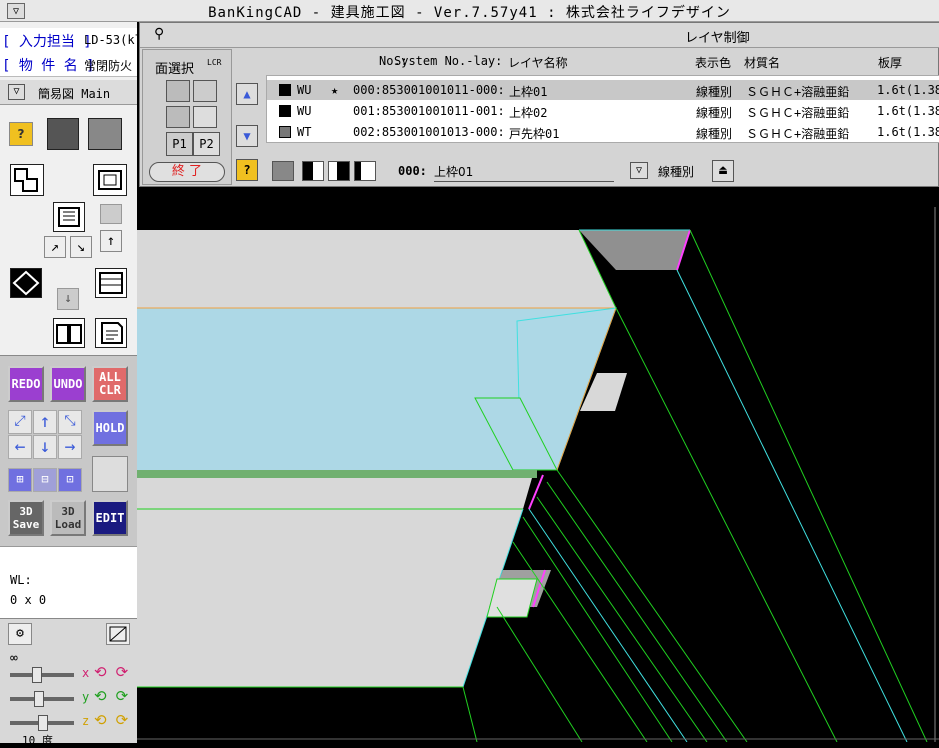  What do you see at coordinates (70, 422) in the screenshot?
I see `zoom-in-arrows-icon: ⤡` at bounding box center [70, 422].